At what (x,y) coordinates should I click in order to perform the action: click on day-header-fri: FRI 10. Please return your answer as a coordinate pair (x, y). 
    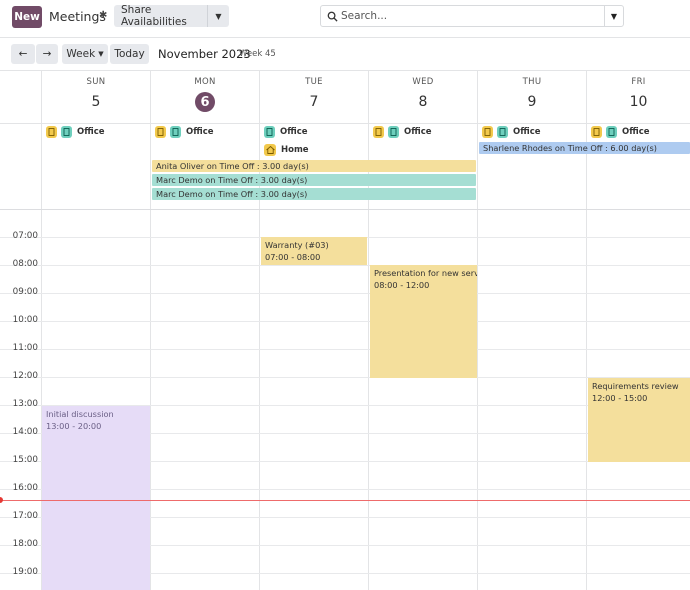
    Looking at the image, I should click on (638, 99).